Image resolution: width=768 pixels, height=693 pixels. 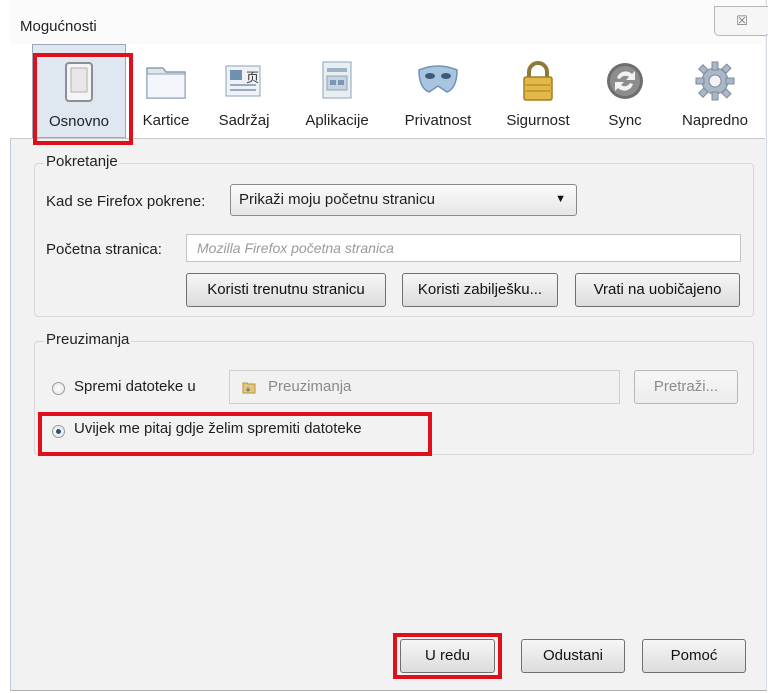 What do you see at coordinates (560, 199) in the screenshot?
I see `chevron-down-icon: ▼` at bounding box center [560, 199].